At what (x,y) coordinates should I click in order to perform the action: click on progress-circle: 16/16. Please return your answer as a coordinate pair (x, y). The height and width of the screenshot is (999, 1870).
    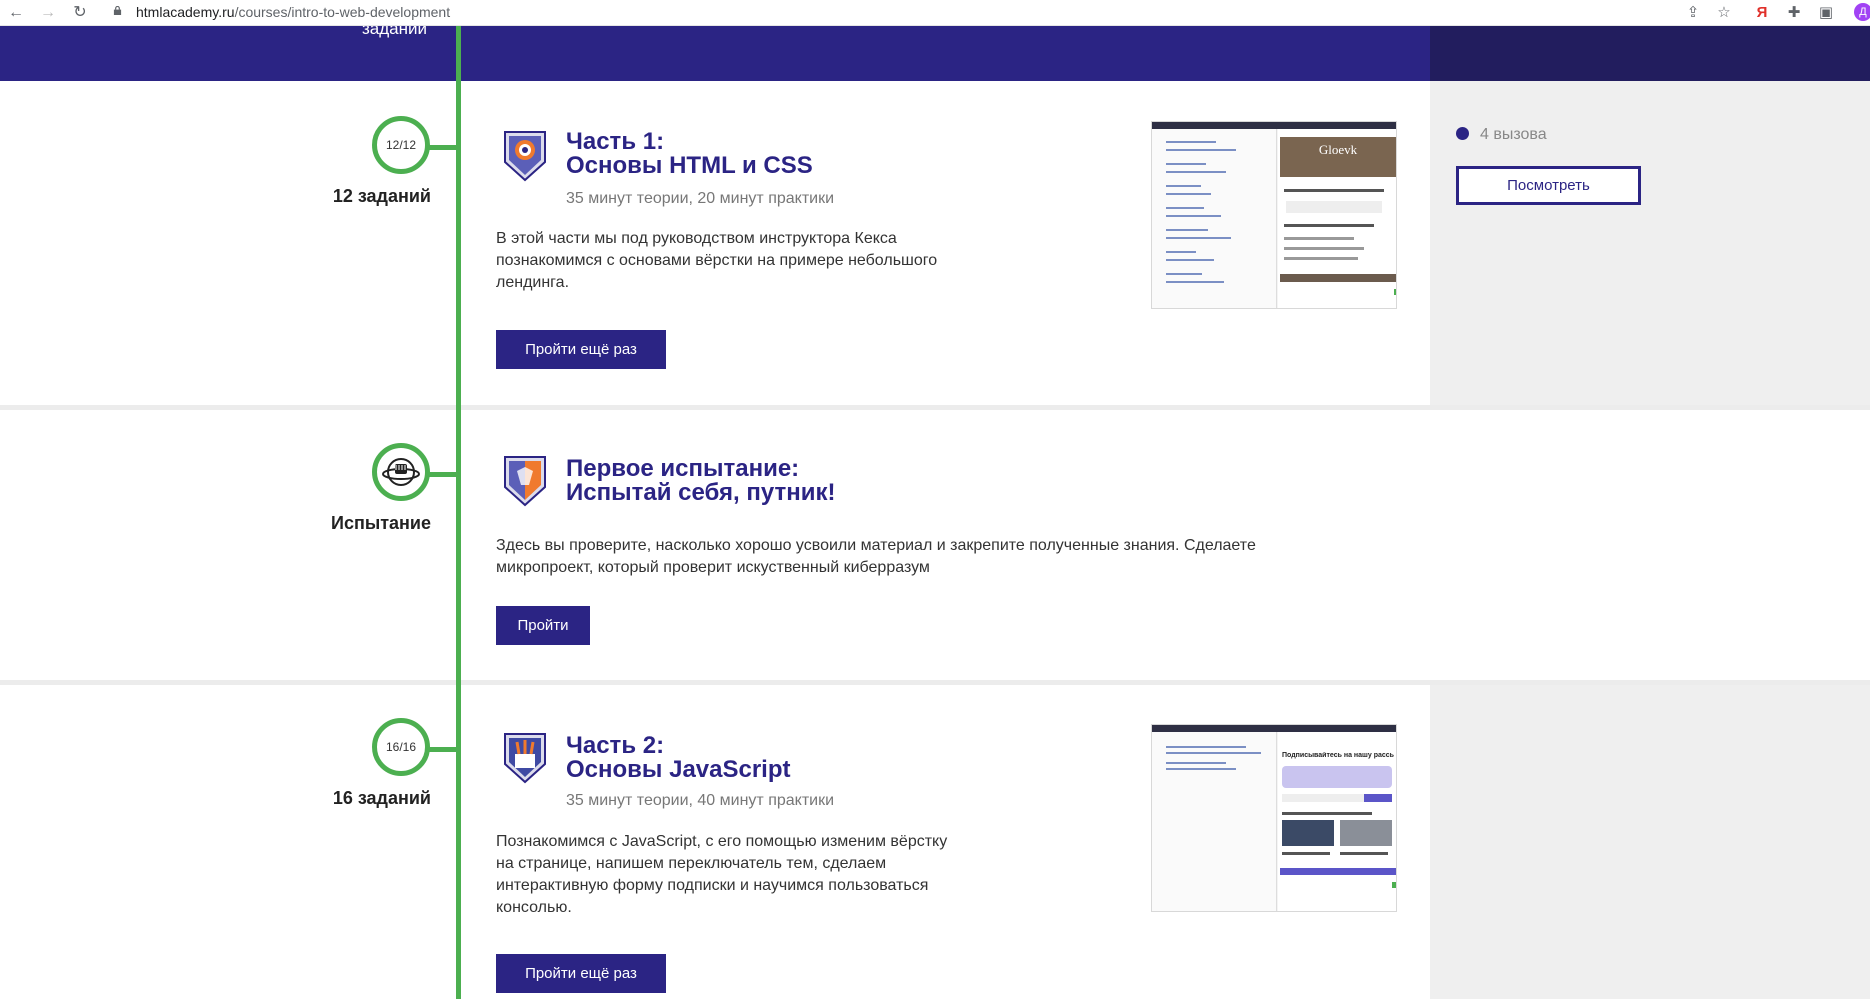
    Looking at the image, I should click on (401, 747).